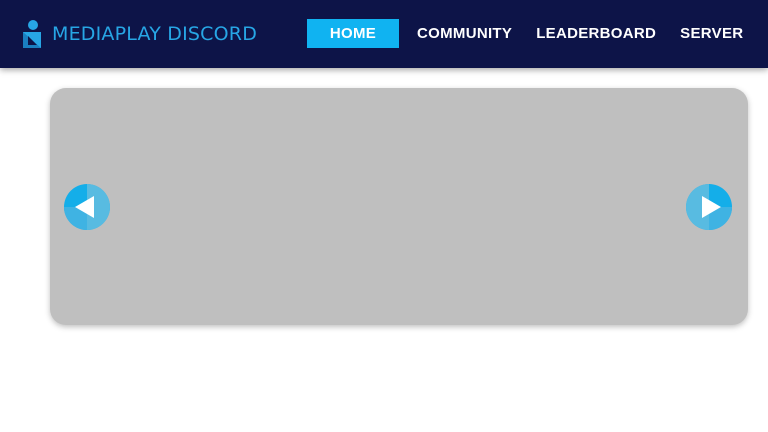  Describe the element at coordinates (107, 34) in the screenshot. I see `brand-name-part1: MEDIAPLAY` at that location.